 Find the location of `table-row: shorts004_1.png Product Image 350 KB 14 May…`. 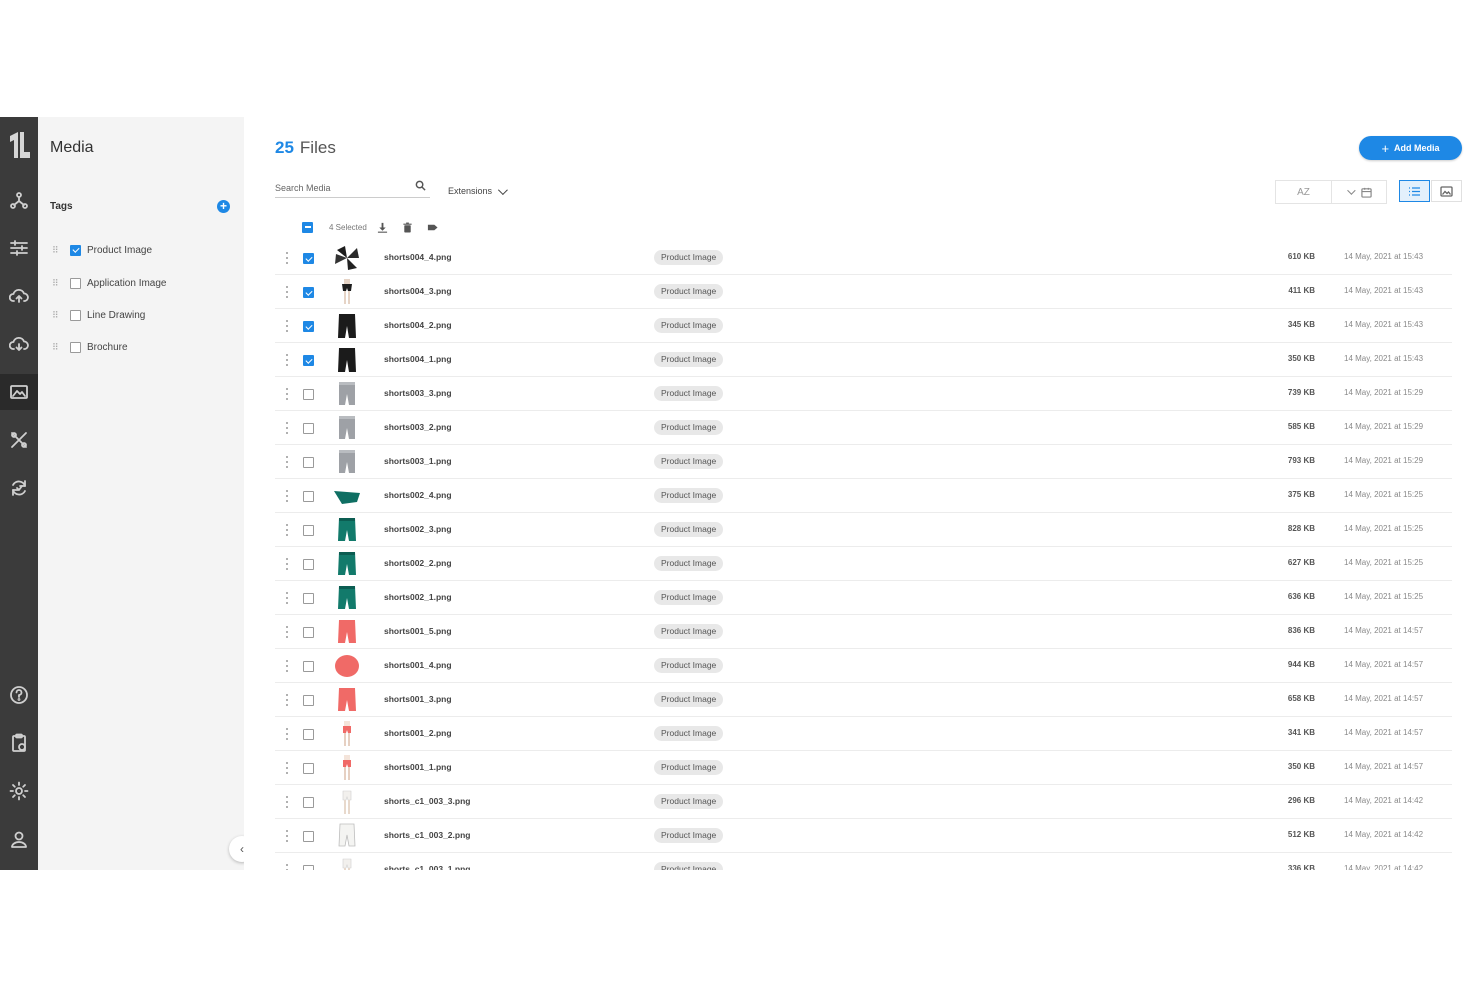

table-row: shorts004_1.png Product Image 350 KB 14 May… is located at coordinates (863, 360).